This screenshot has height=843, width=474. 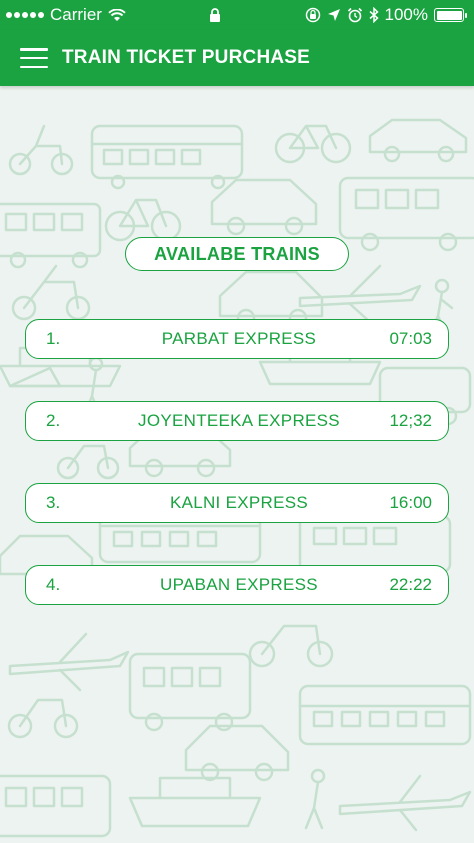 What do you see at coordinates (53, 338) in the screenshot?
I see `train-number: 1.` at bounding box center [53, 338].